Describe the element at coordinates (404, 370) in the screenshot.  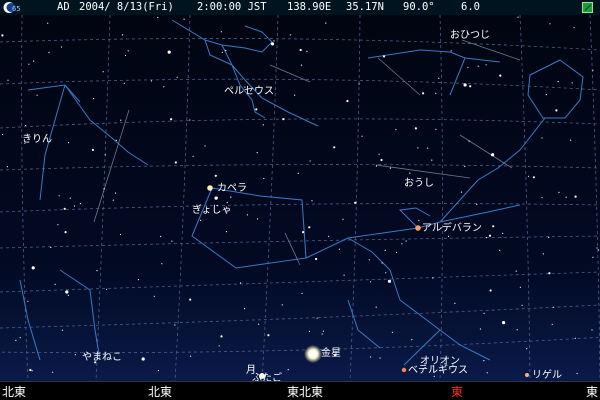
I see `betelgeuse-star` at that location.